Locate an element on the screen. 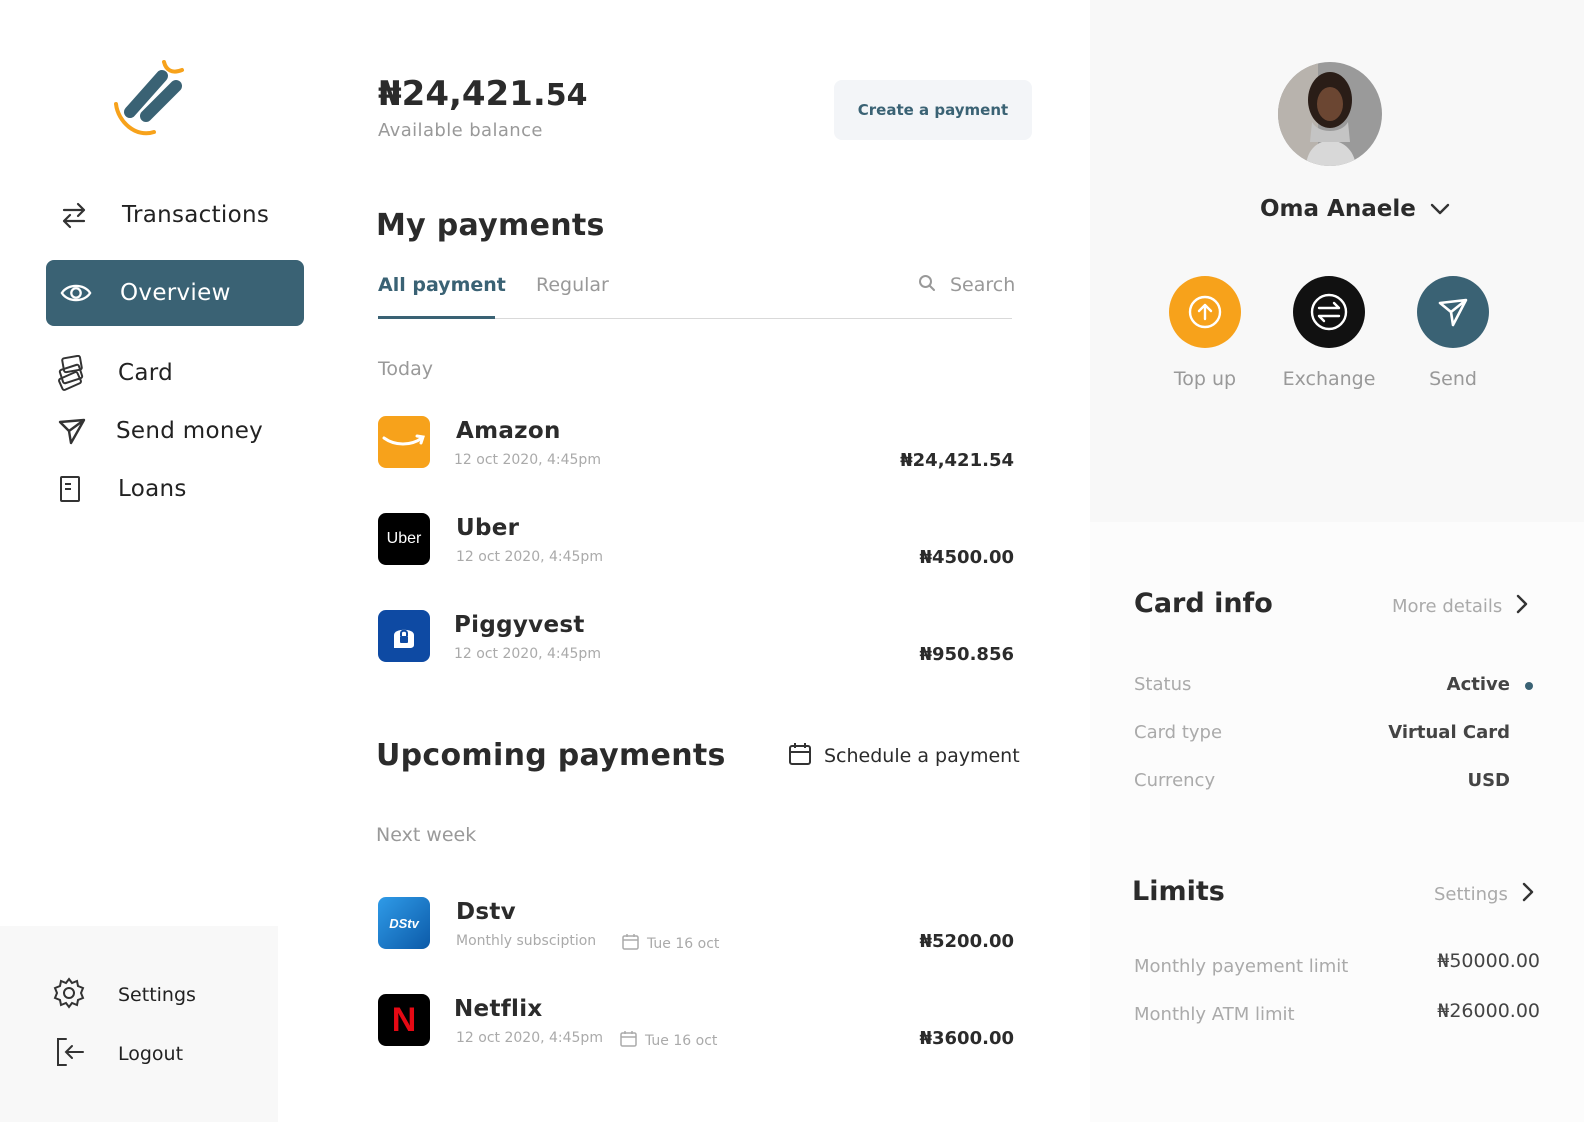 The image size is (1584, 1122). chevron-down-icon is located at coordinates (1440, 209).